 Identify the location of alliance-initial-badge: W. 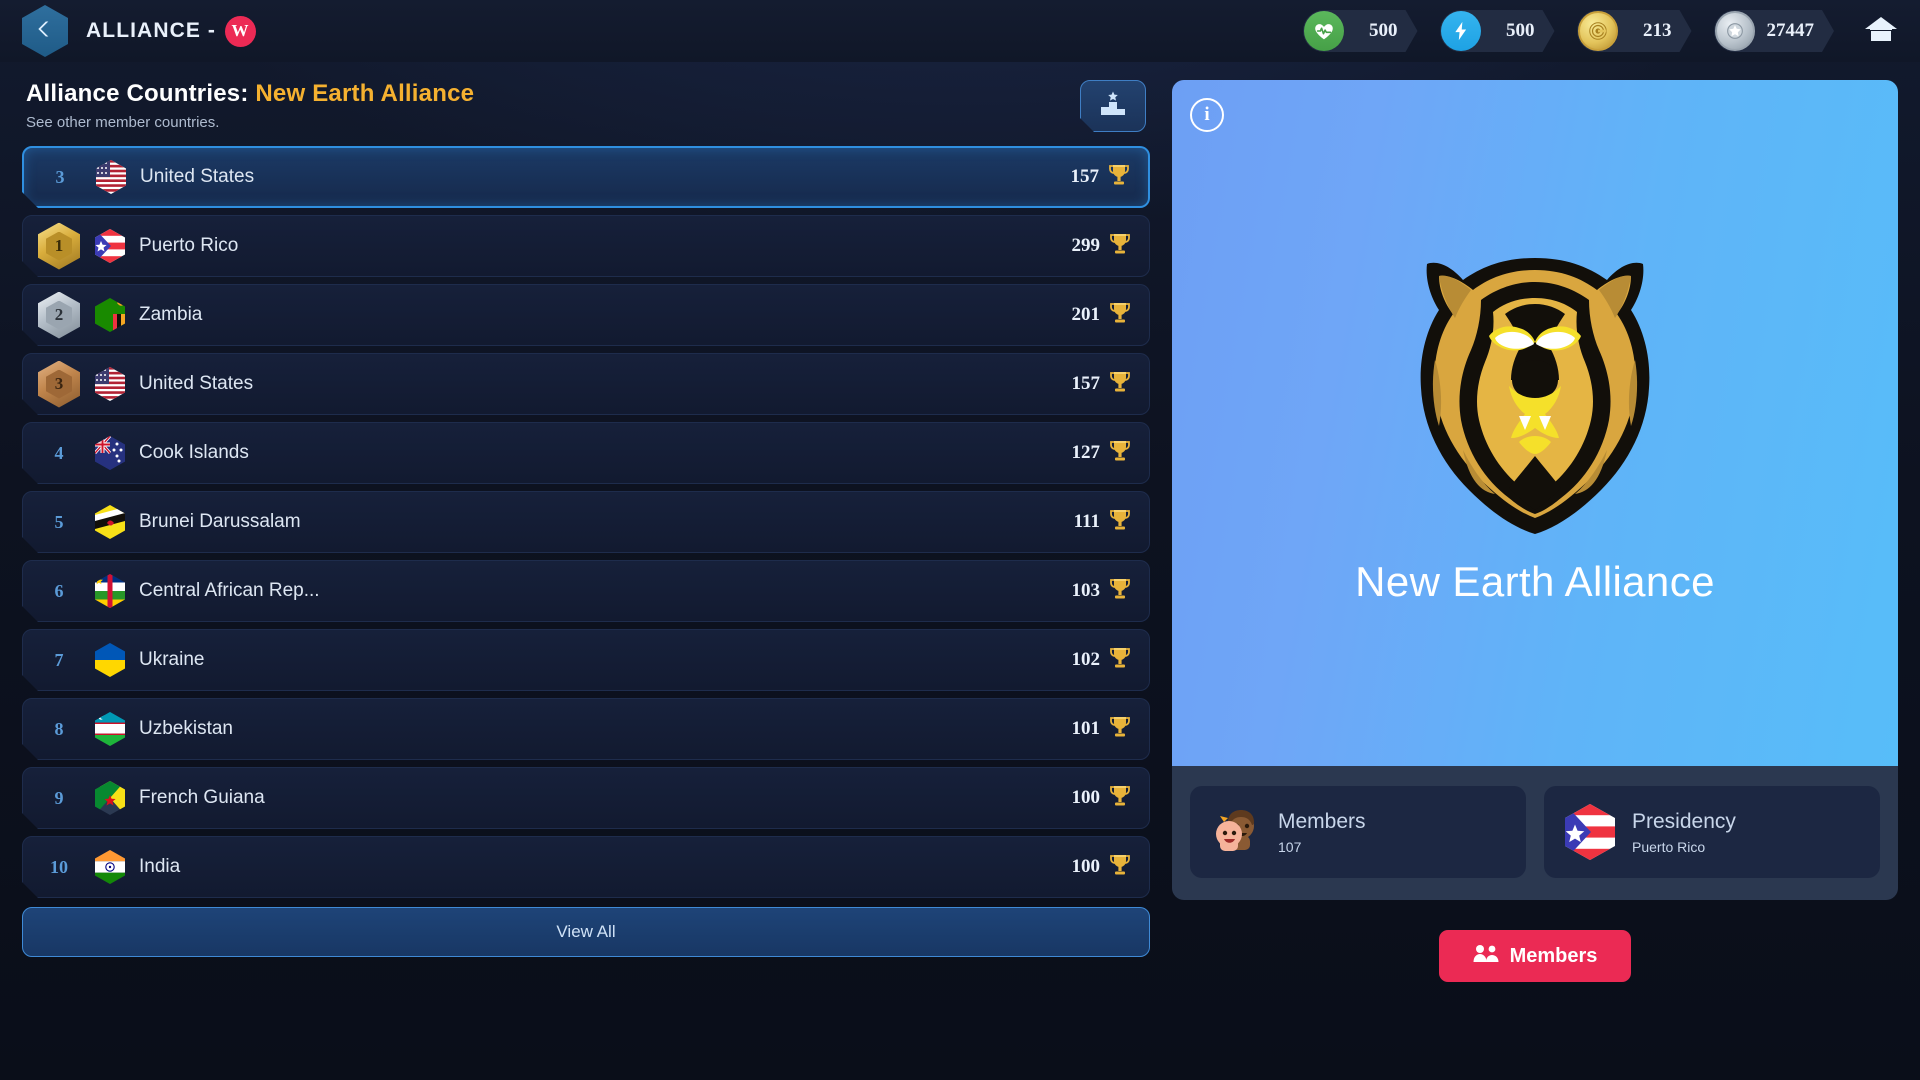
(240, 31).